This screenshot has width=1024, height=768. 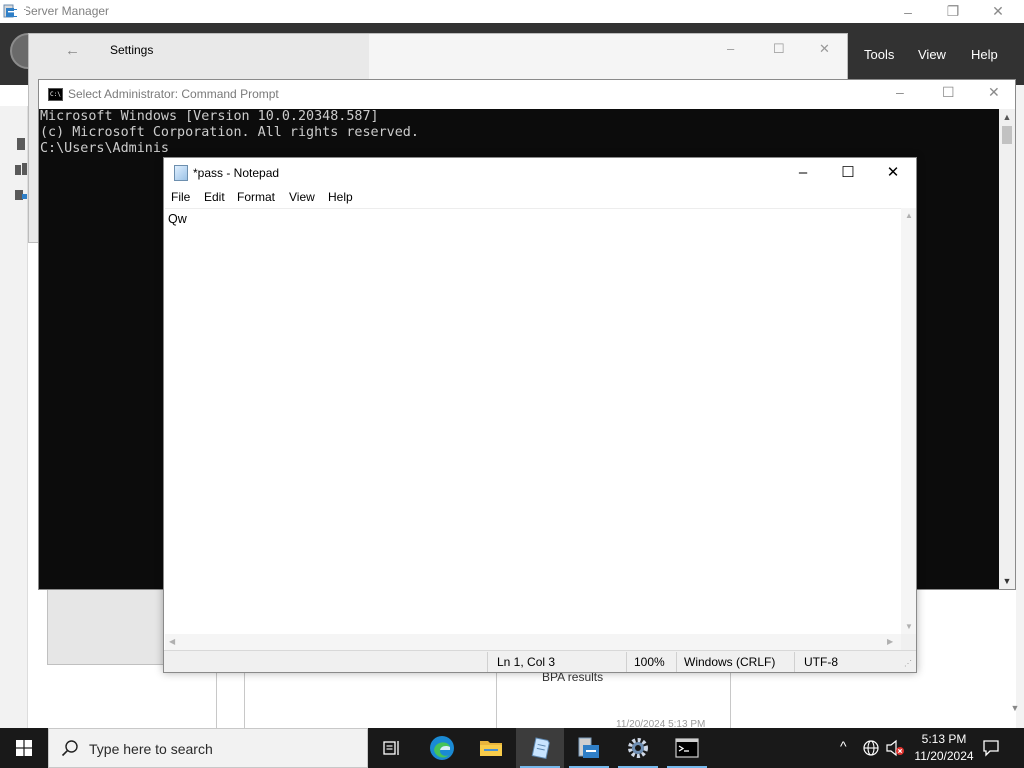 What do you see at coordinates (180, 197) in the screenshot?
I see `menu-file: File` at bounding box center [180, 197].